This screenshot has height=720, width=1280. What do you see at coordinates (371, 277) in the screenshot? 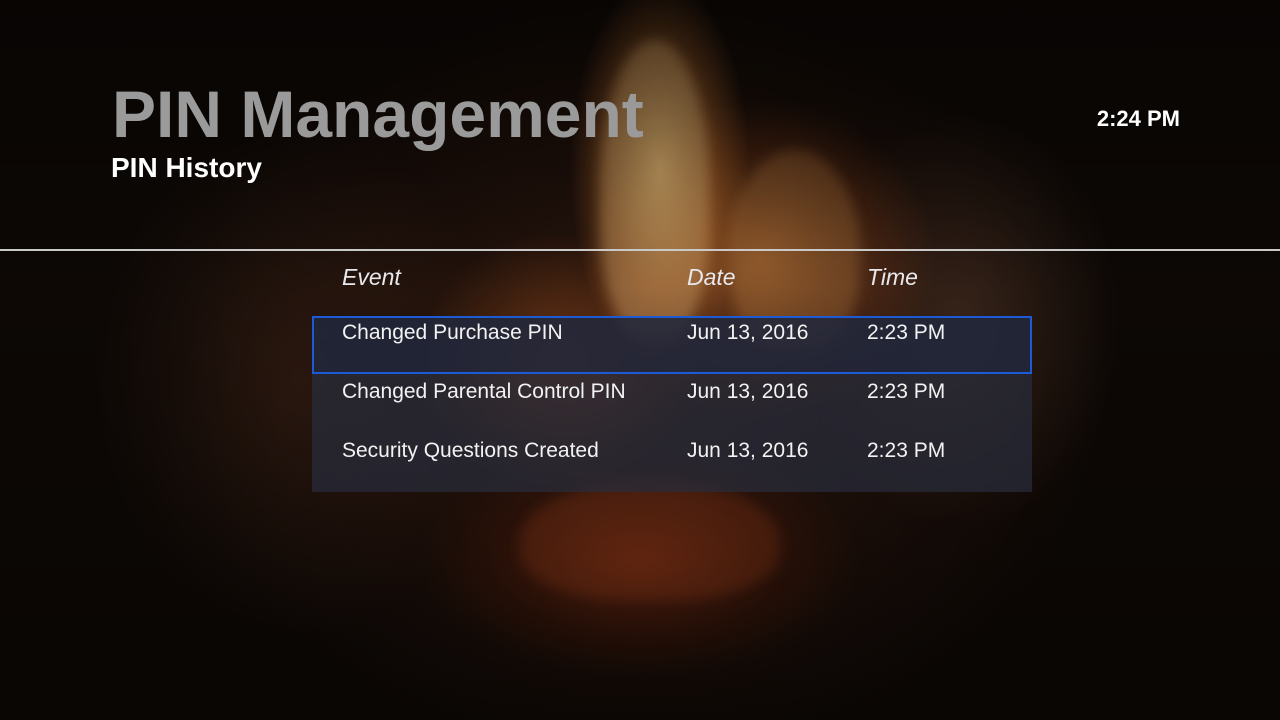
I see `column-header-event: Event` at bounding box center [371, 277].